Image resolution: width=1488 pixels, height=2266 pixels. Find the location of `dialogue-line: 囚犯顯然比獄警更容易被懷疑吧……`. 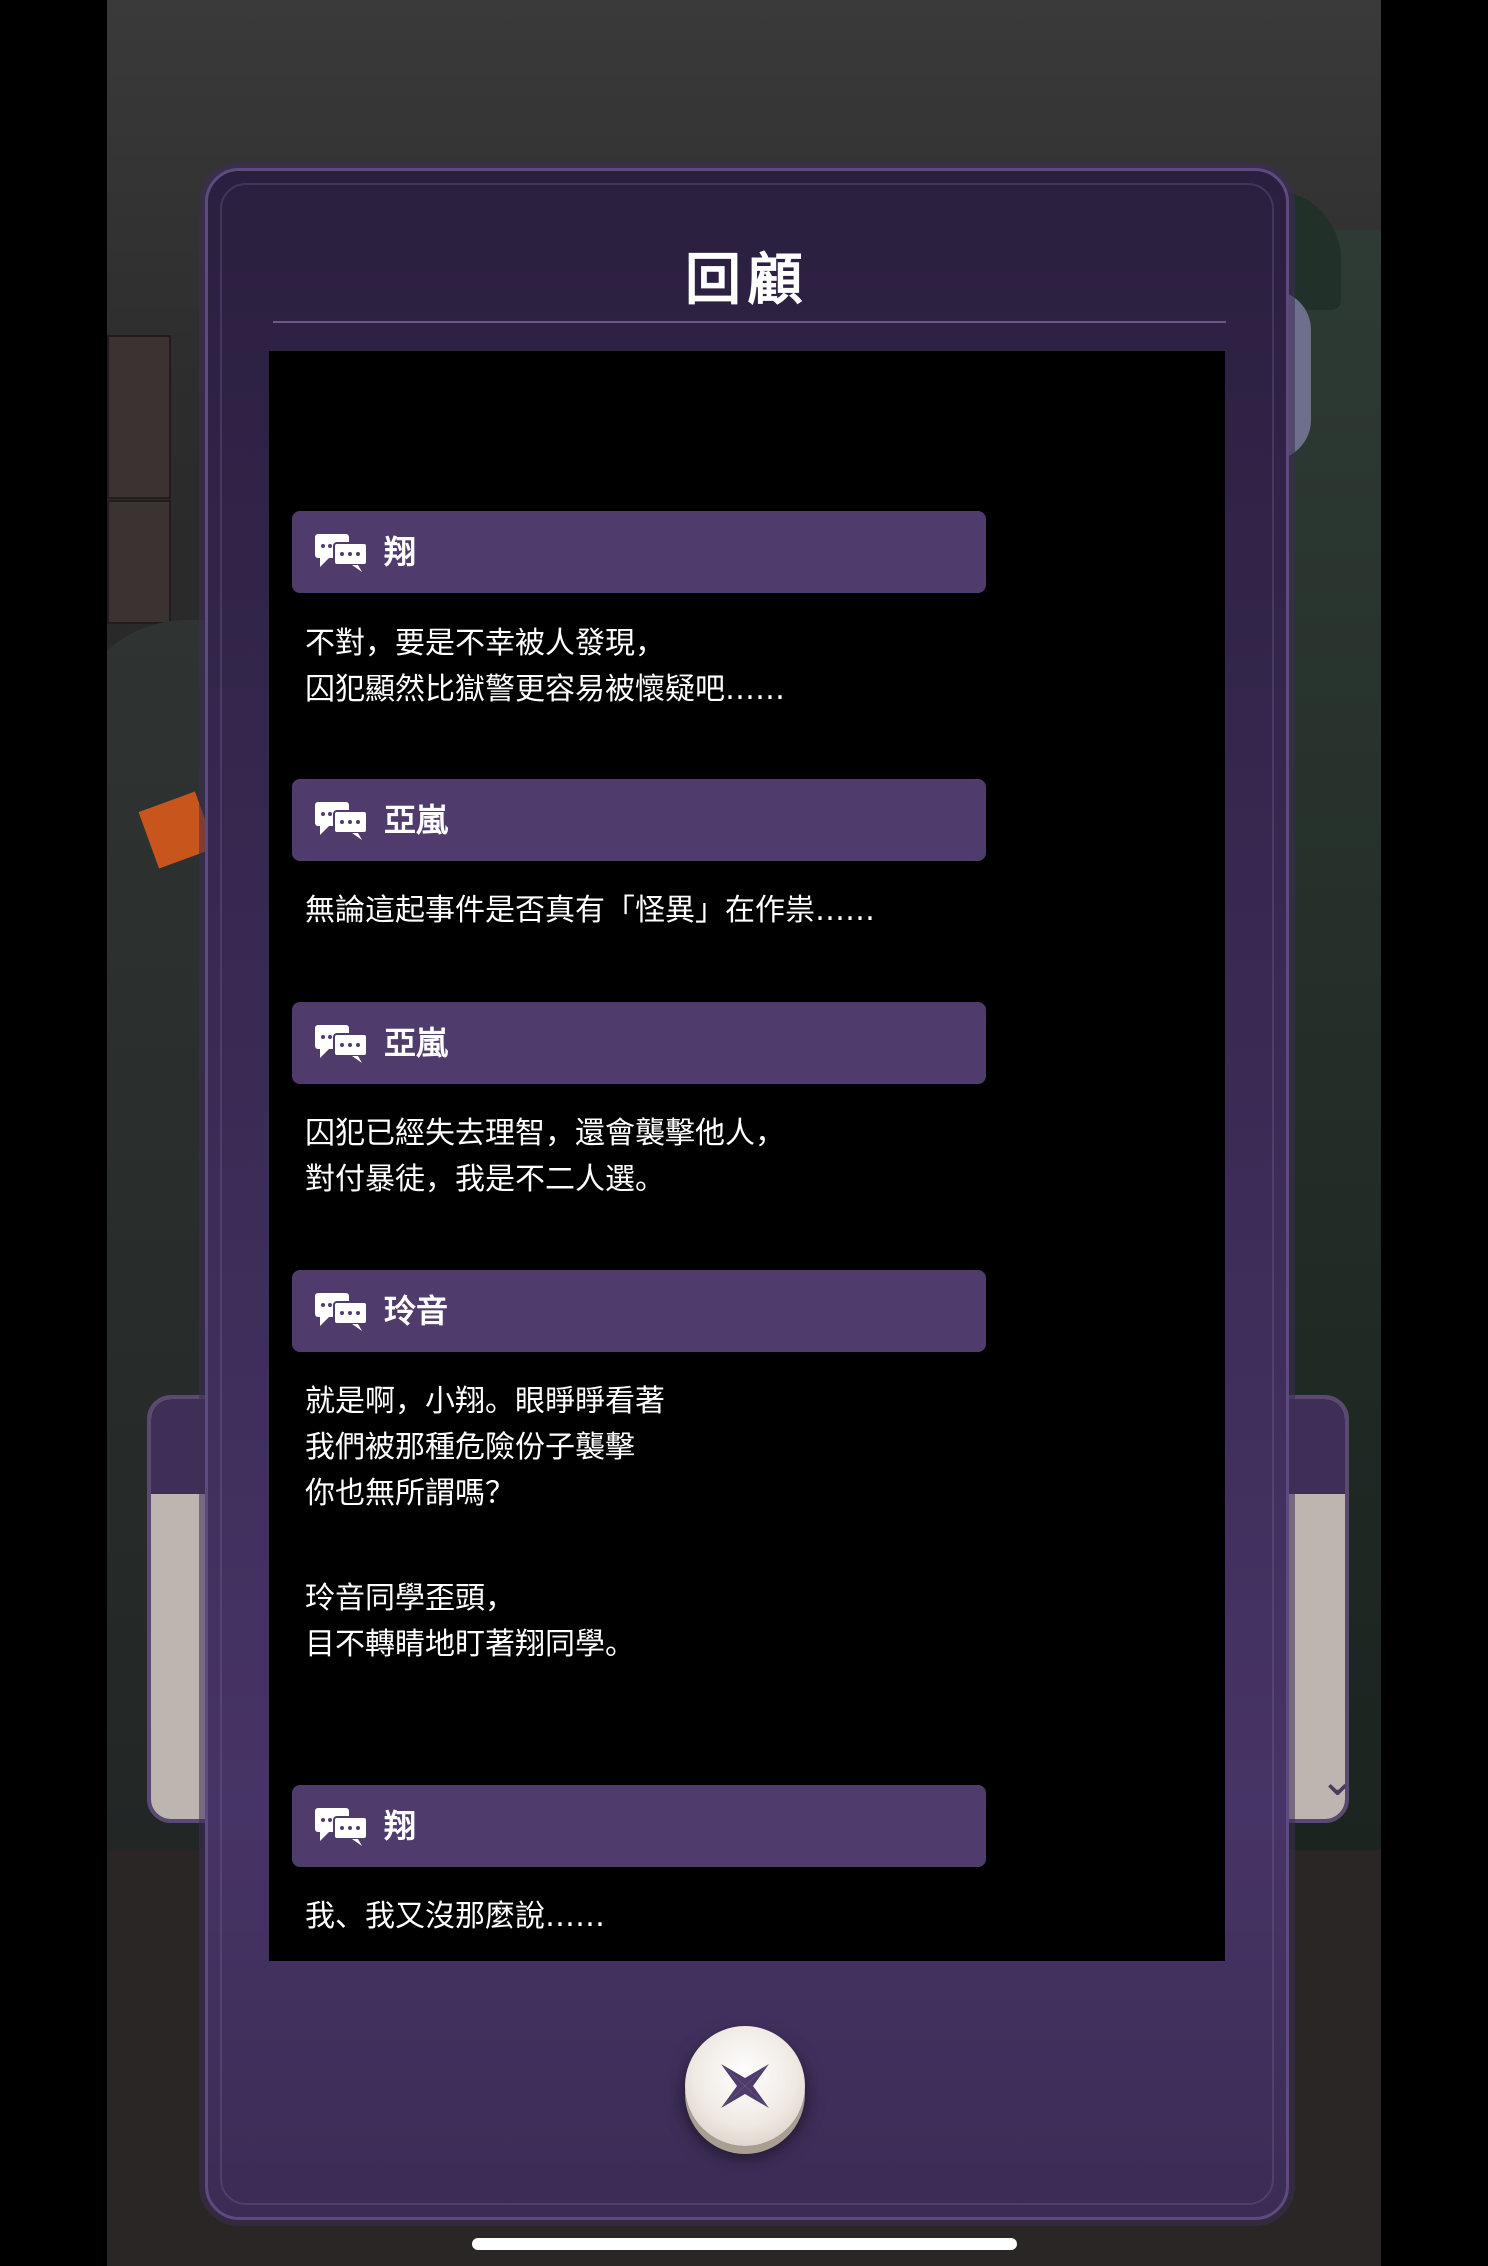

dialogue-line: 囚犯顯然比獄警更容易被懷疑吧…… is located at coordinates (545, 689).